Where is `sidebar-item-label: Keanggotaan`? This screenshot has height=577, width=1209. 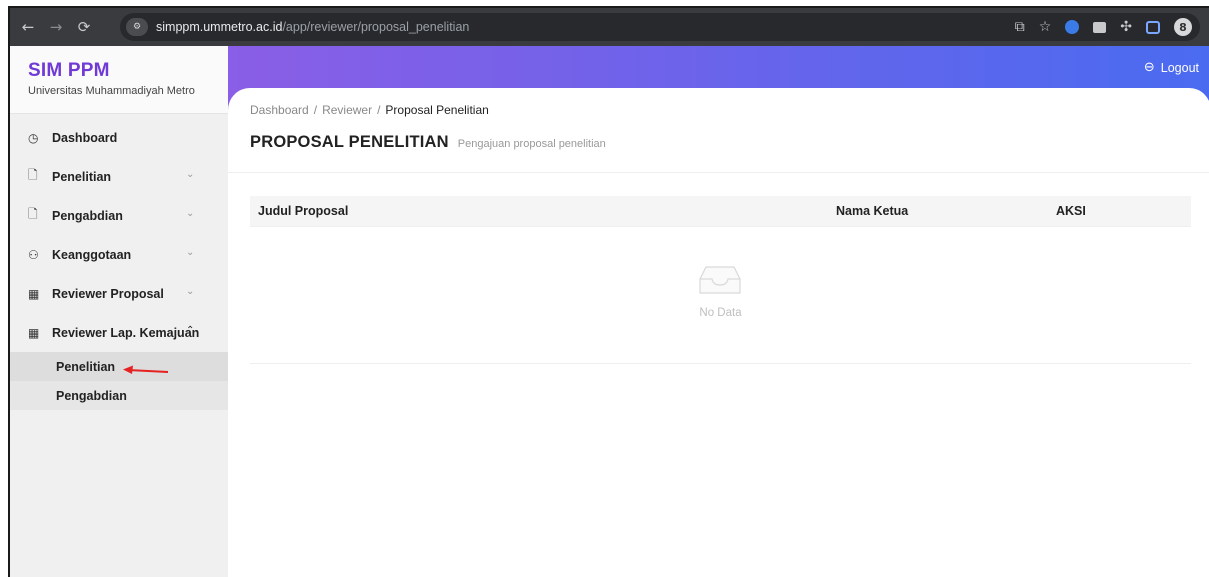 sidebar-item-label: Keanggotaan is located at coordinates (92, 254).